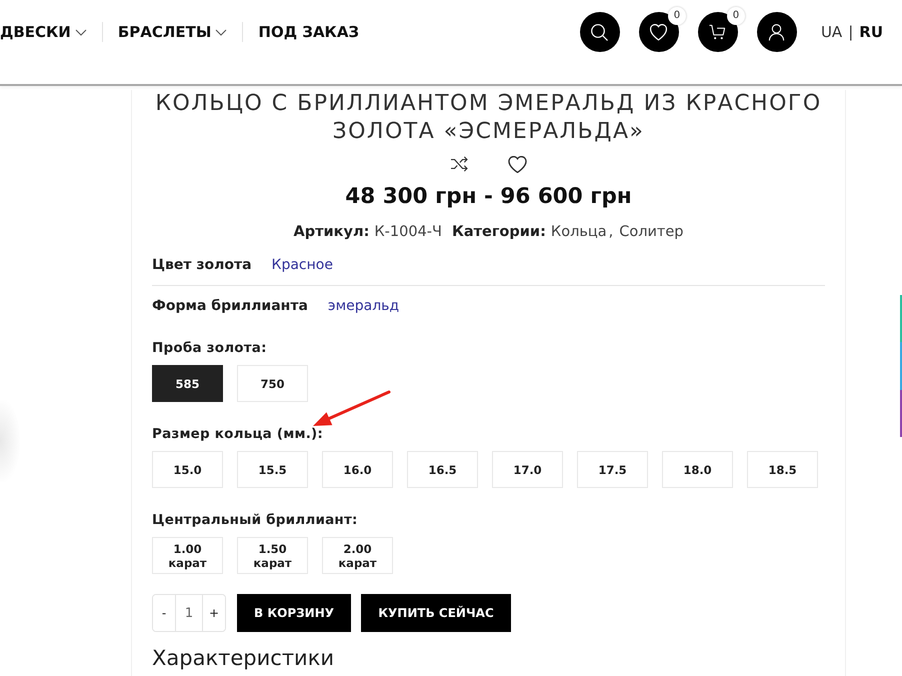  I want to click on account-button, so click(776, 32).